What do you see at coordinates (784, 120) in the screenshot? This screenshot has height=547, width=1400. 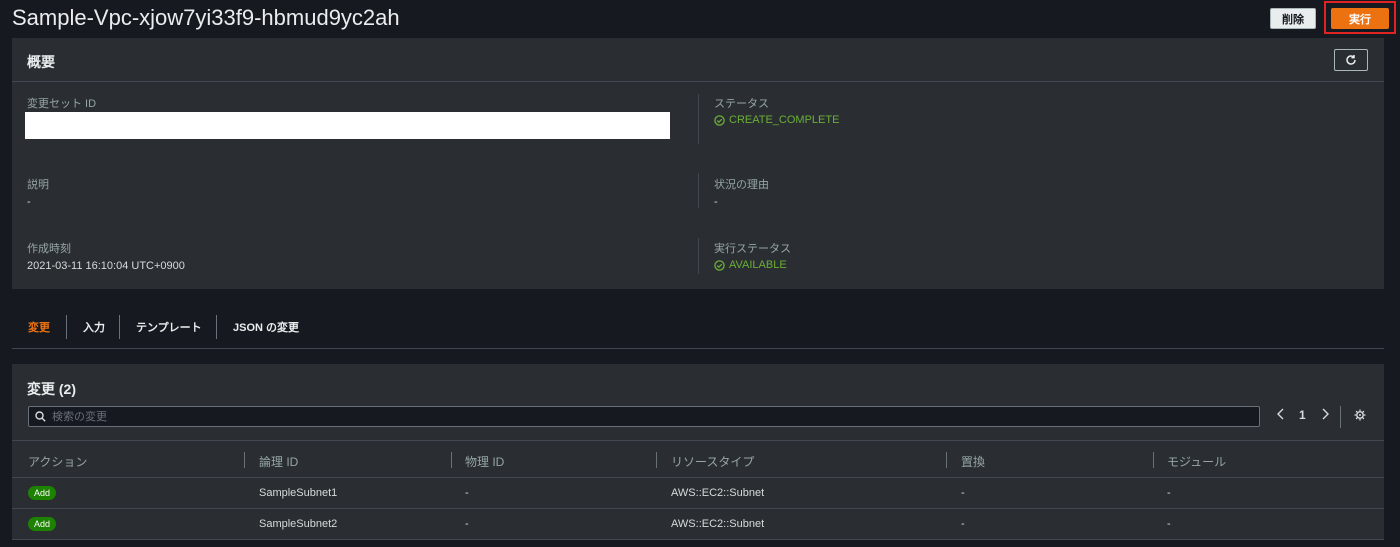 I see `status-text: CREATE_COMPLETE` at bounding box center [784, 120].